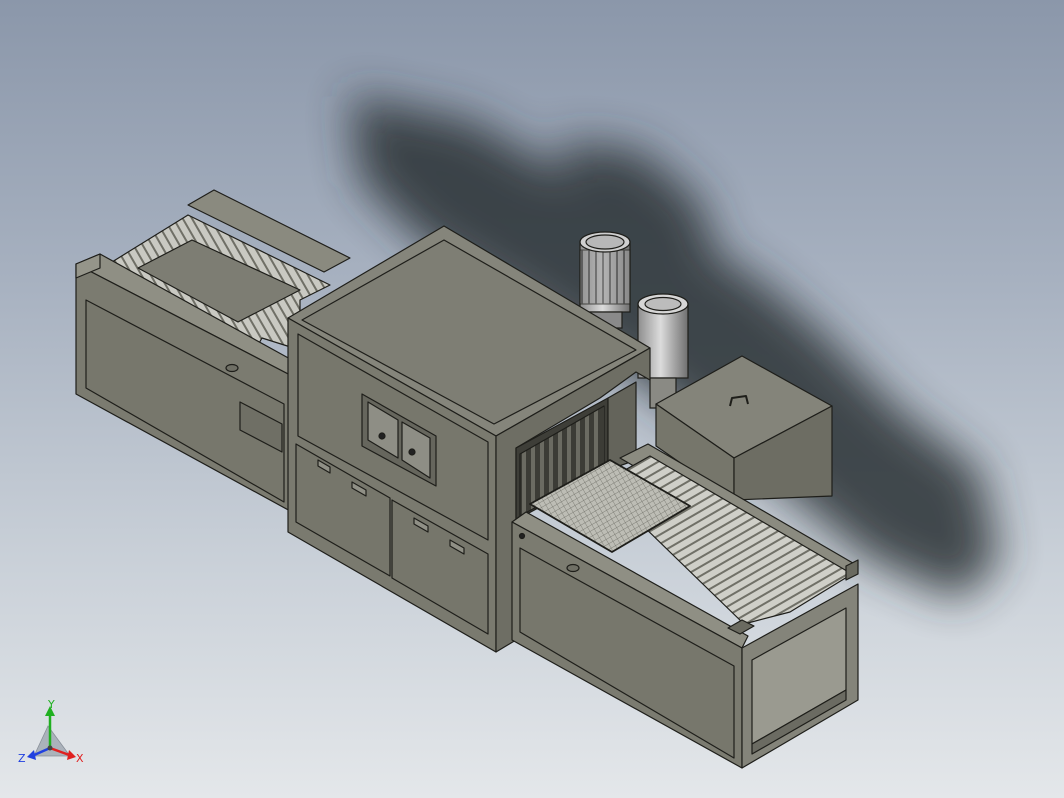 The height and width of the screenshot is (798, 1064). Describe the element at coordinates (22, 758) in the screenshot. I see `z-axis-label: Z` at that location.